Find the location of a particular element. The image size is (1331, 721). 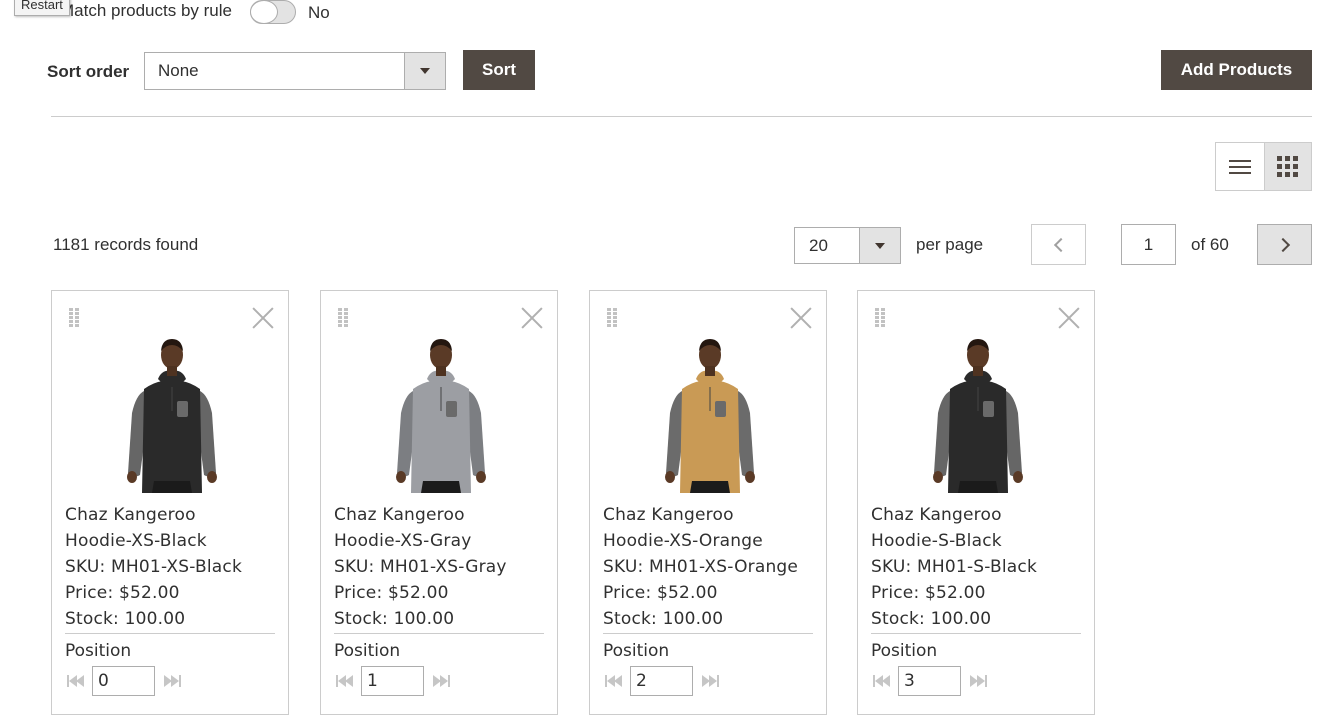

sort-button: Sort is located at coordinates (499, 70).